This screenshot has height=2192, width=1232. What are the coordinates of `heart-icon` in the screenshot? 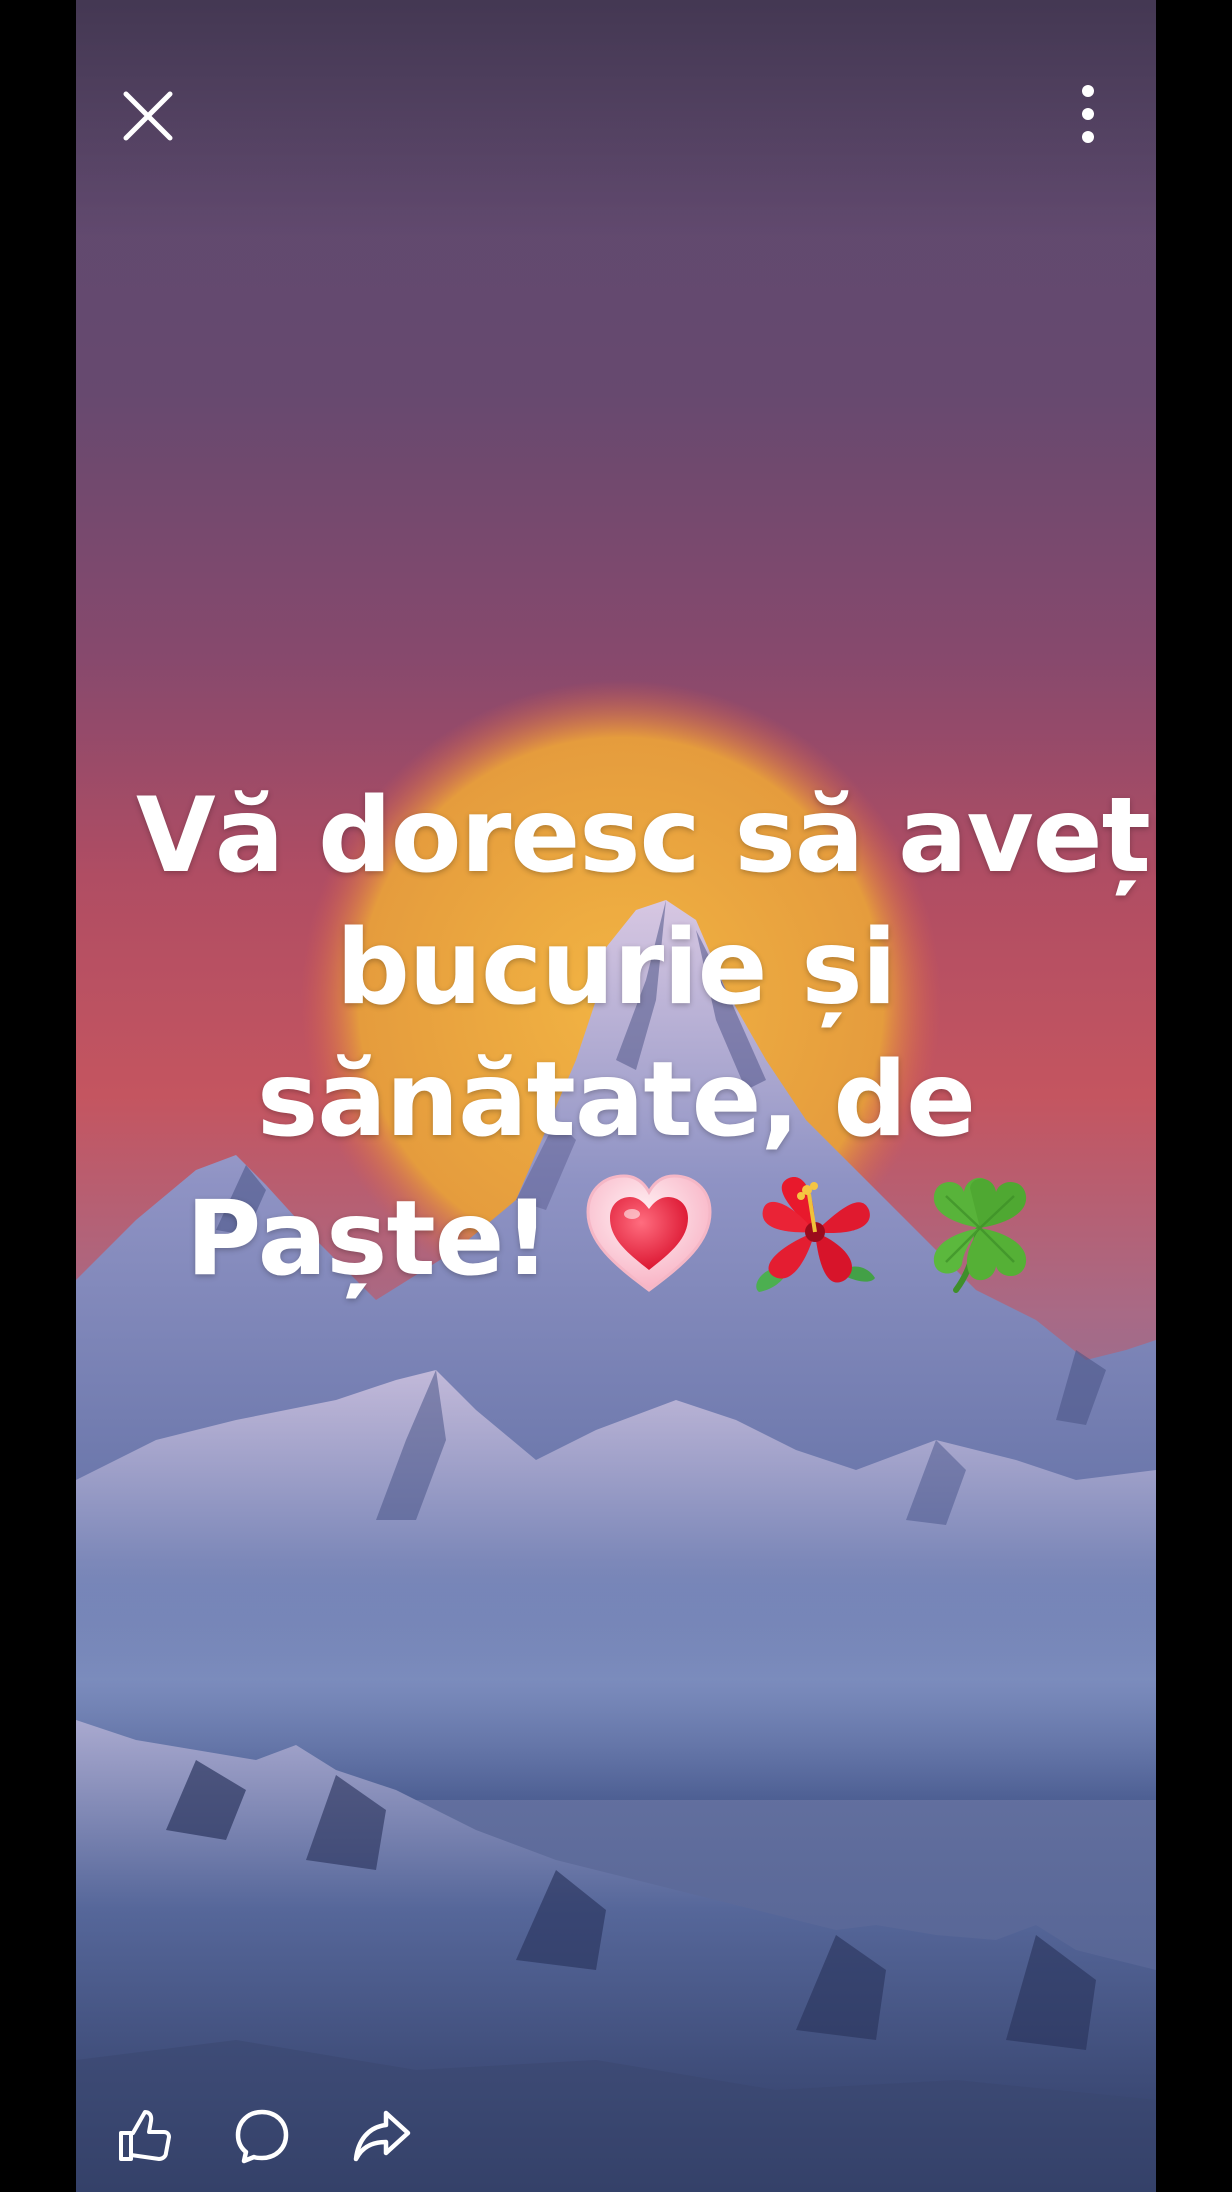 It's located at (649, 1233).